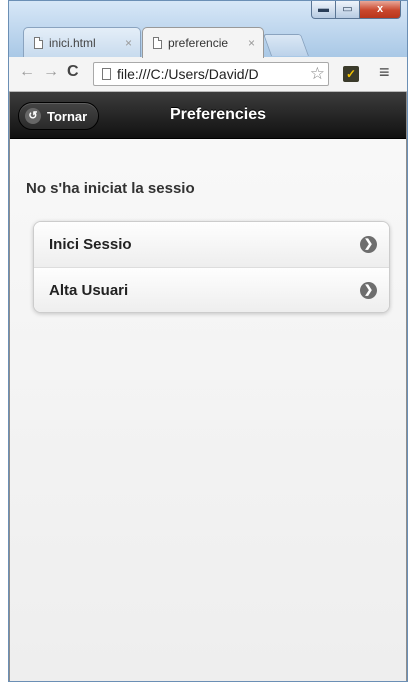 The width and height of the screenshot is (408, 682). I want to click on maximize-button: ▭, so click(347, 10).